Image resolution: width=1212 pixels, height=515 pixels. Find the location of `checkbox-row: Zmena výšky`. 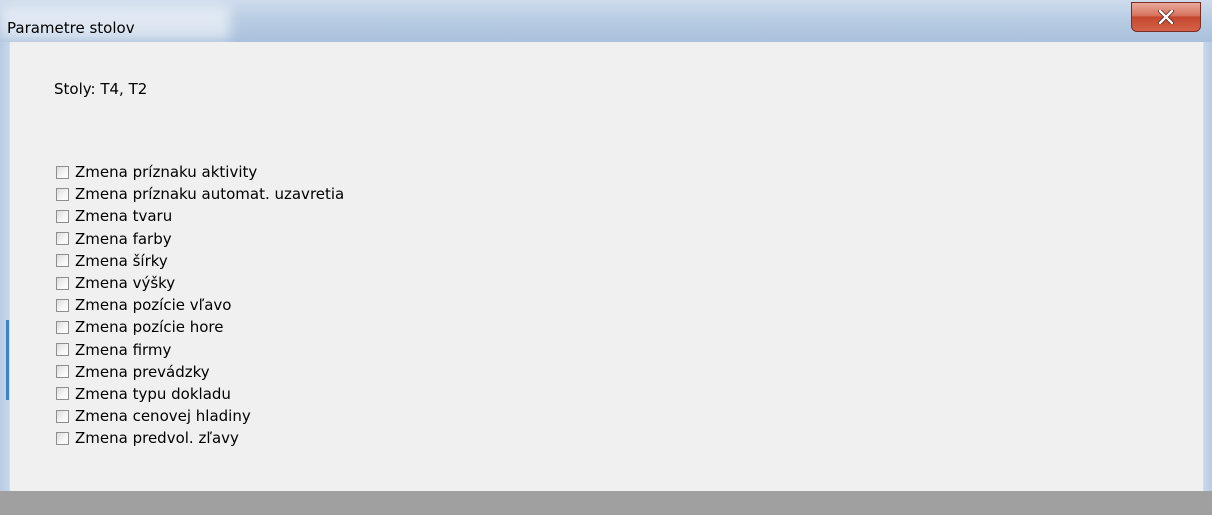

checkbox-row: Zmena výšky is located at coordinates (200, 283).